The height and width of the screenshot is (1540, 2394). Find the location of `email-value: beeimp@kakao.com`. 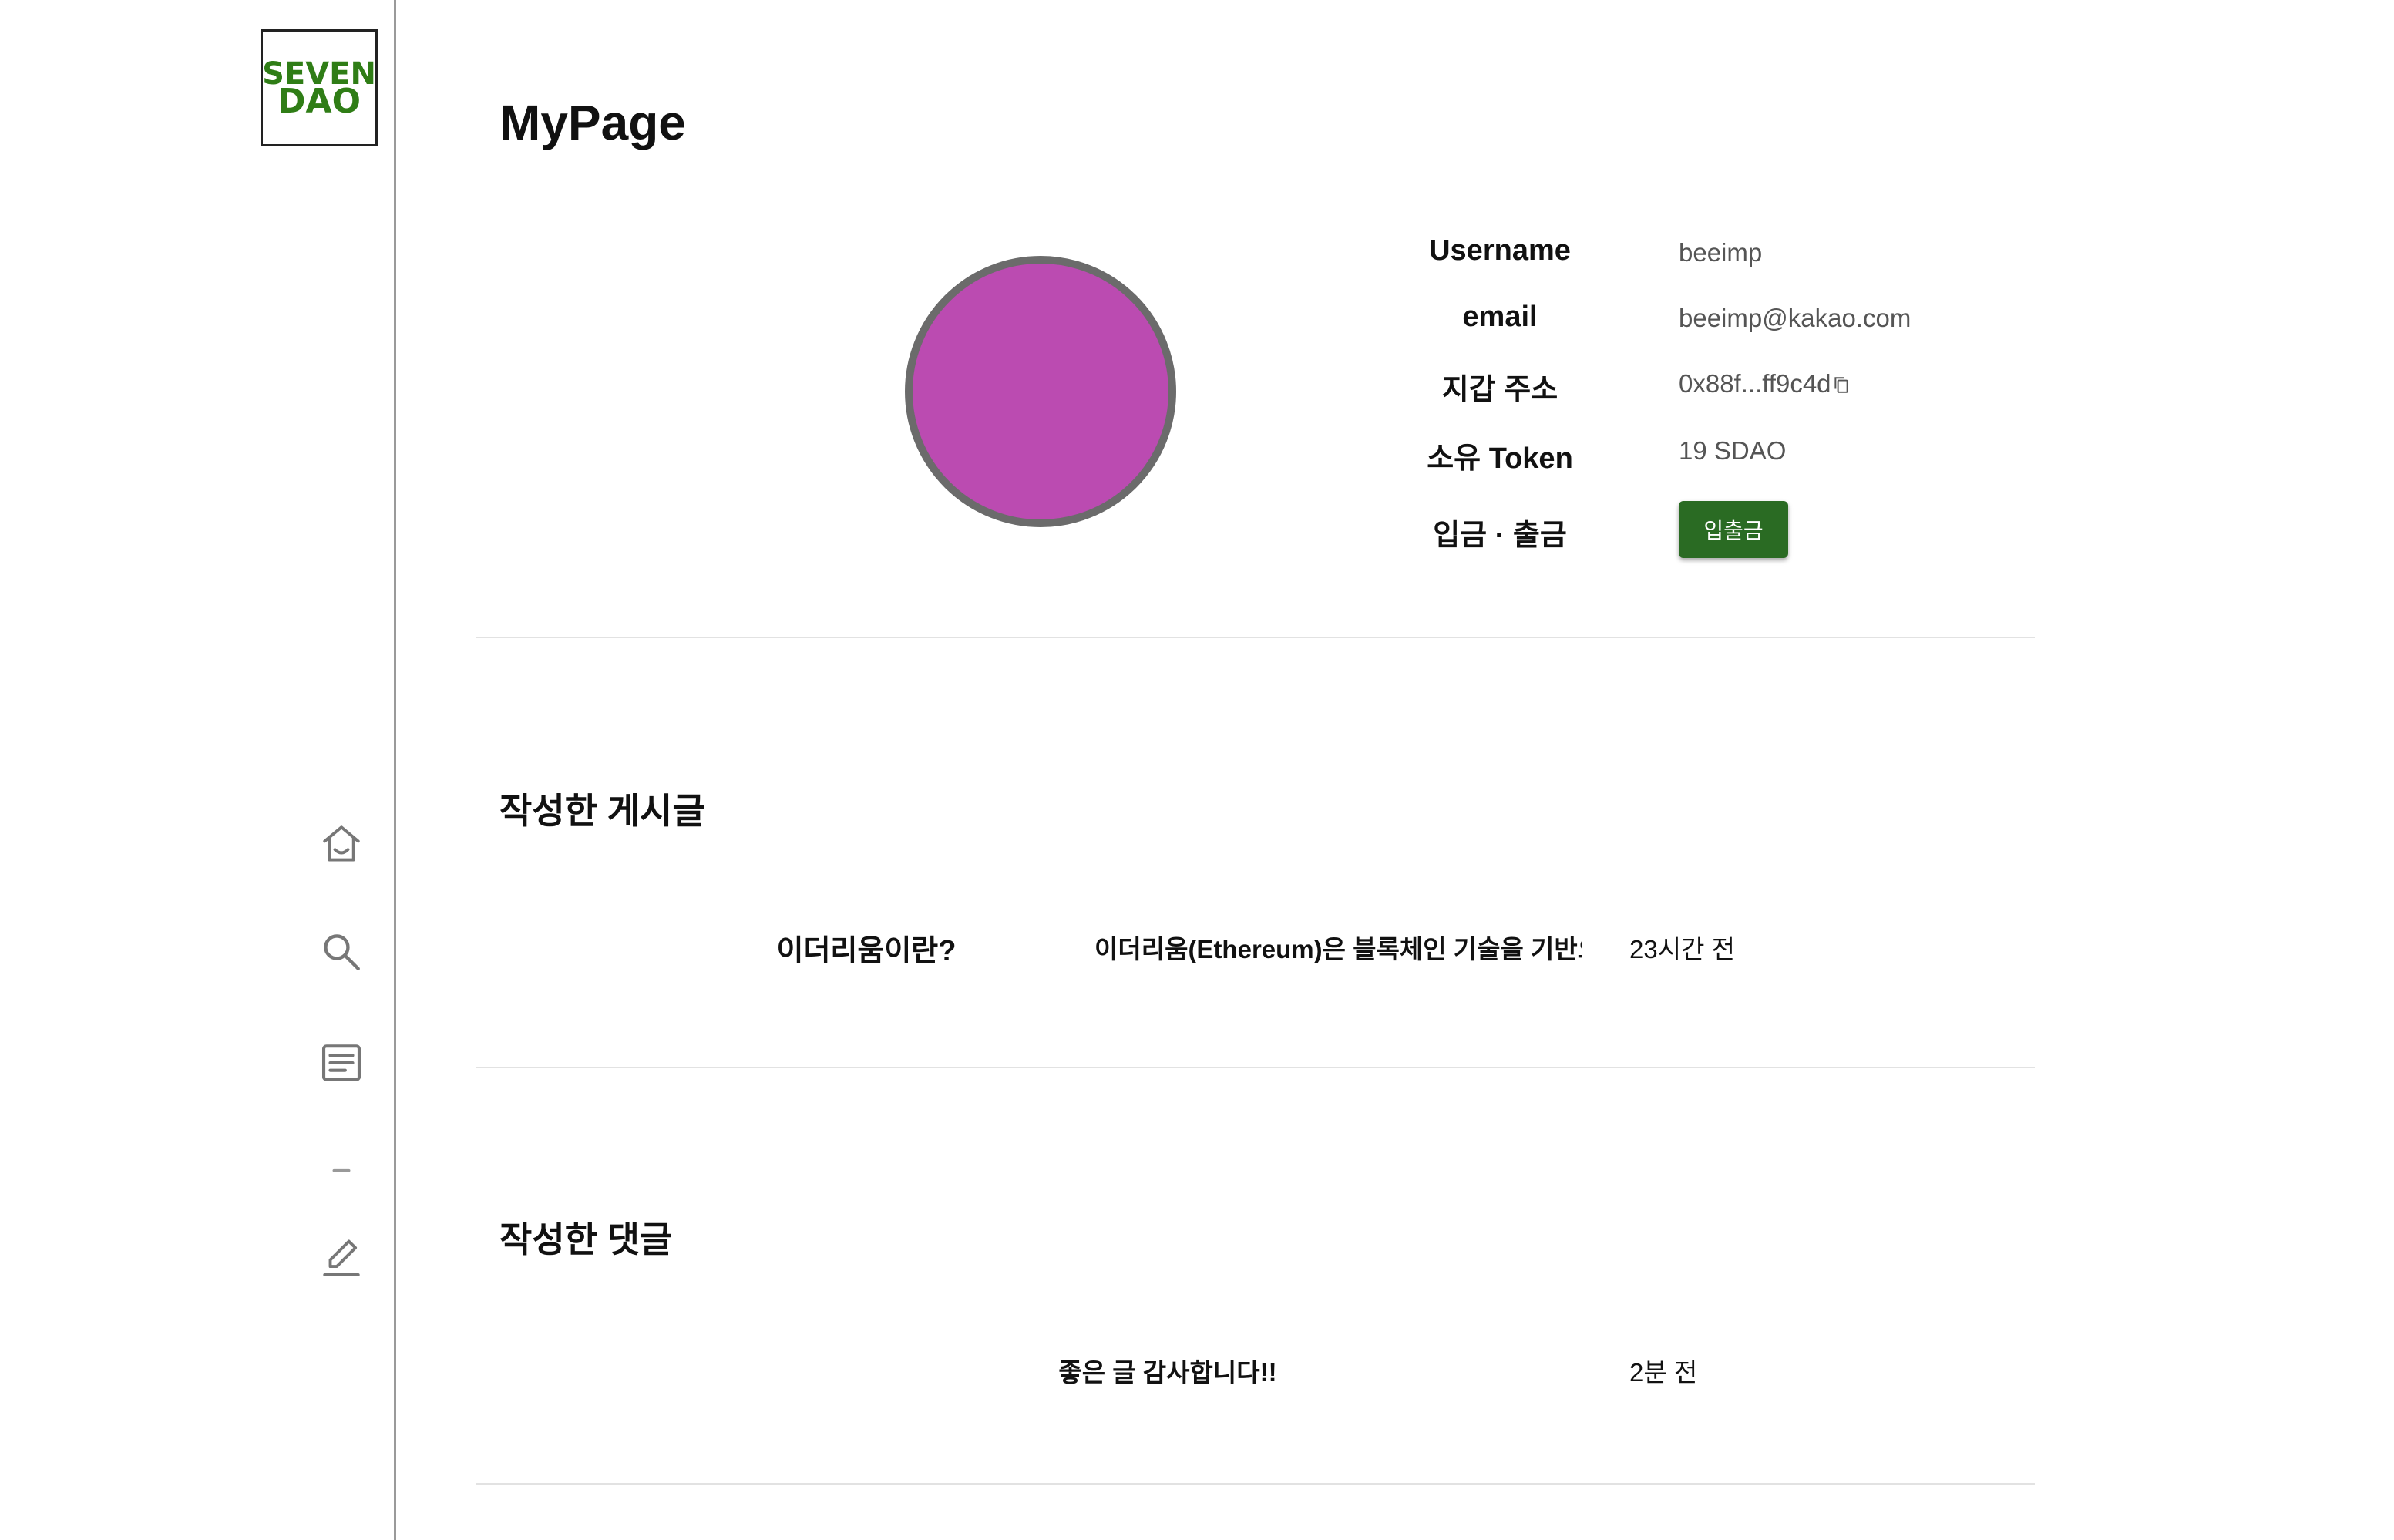

email-value: beeimp@kakao.com is located at coordinates (1795, 318).